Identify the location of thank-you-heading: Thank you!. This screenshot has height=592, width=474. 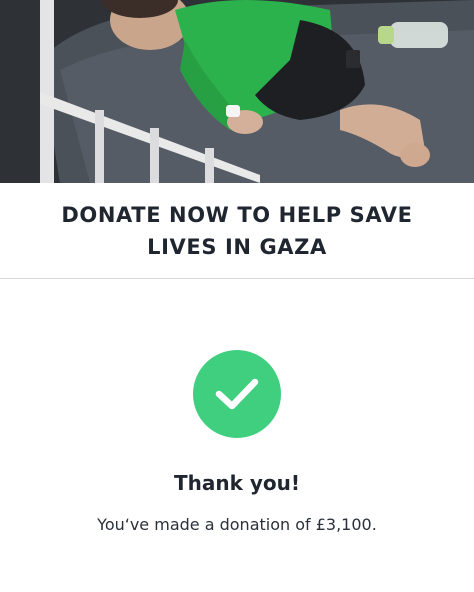
(236, 483).